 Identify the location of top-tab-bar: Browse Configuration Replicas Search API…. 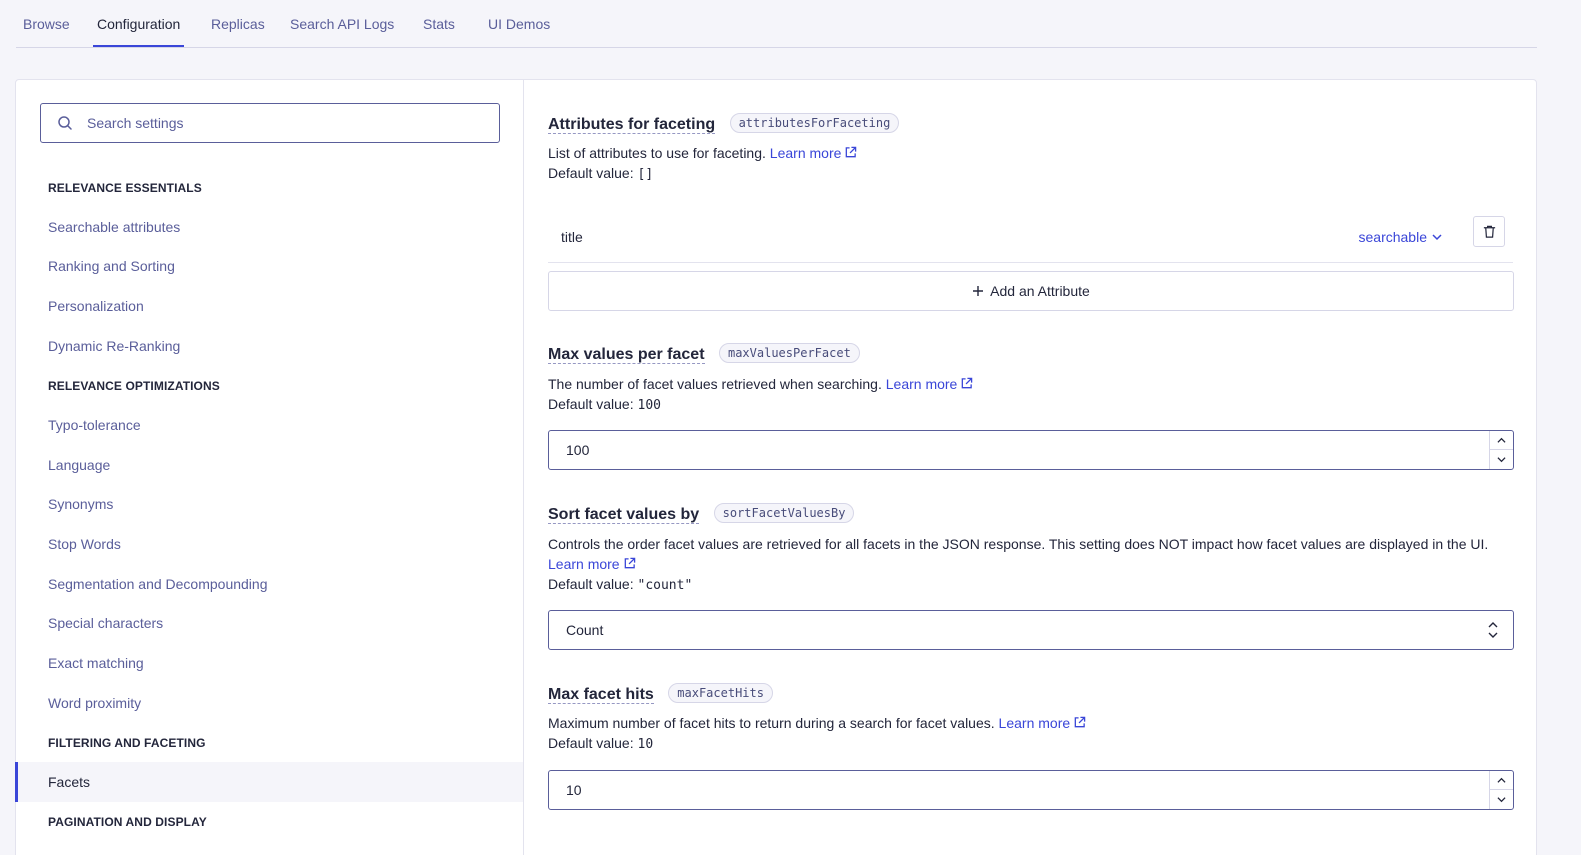
(776, 24).